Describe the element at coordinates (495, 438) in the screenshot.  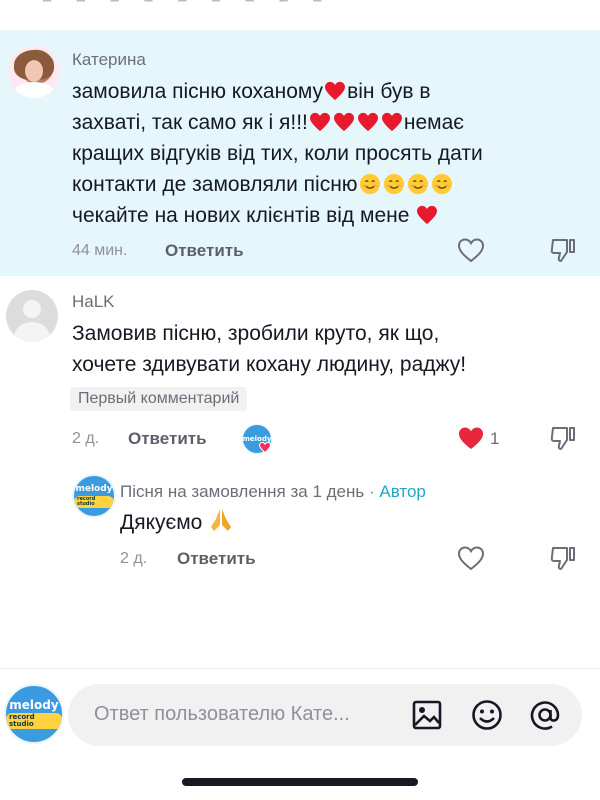
I see `like-count: 1` at that location.